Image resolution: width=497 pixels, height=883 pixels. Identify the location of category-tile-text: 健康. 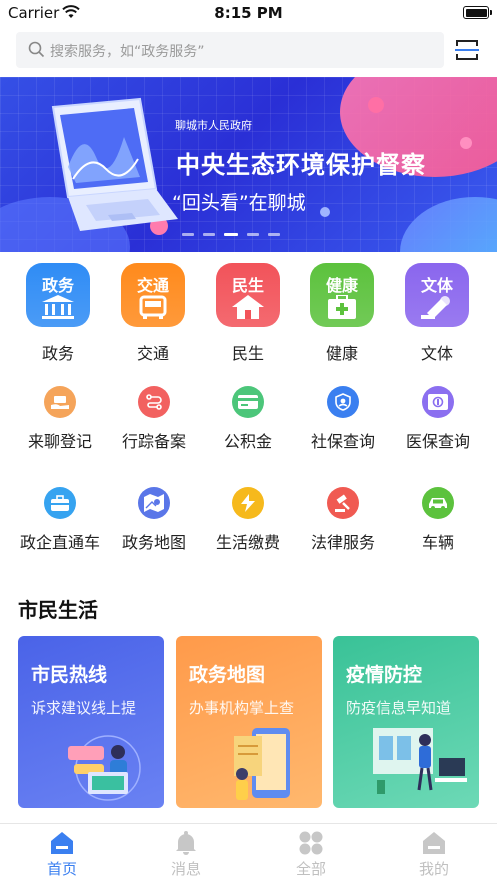
(341, 285).